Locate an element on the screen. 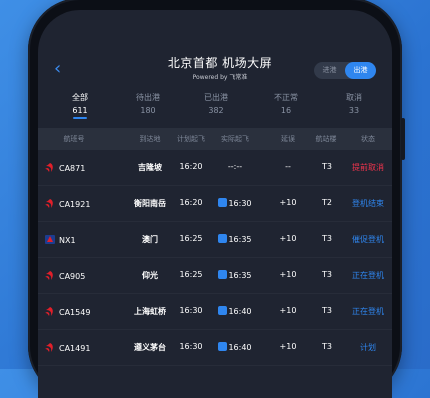  destination: 吉隆坡 is located at coordinates (150, 167).